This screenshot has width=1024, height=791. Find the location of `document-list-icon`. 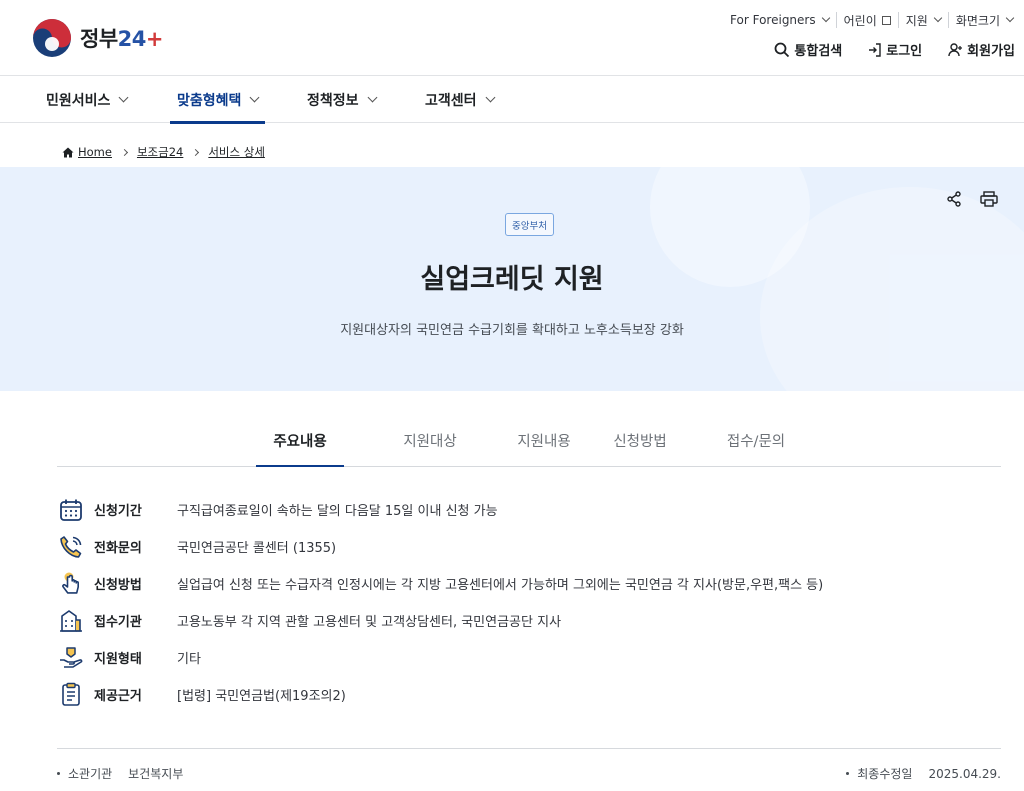

document-list-icon is located at coordinates (71, 694).